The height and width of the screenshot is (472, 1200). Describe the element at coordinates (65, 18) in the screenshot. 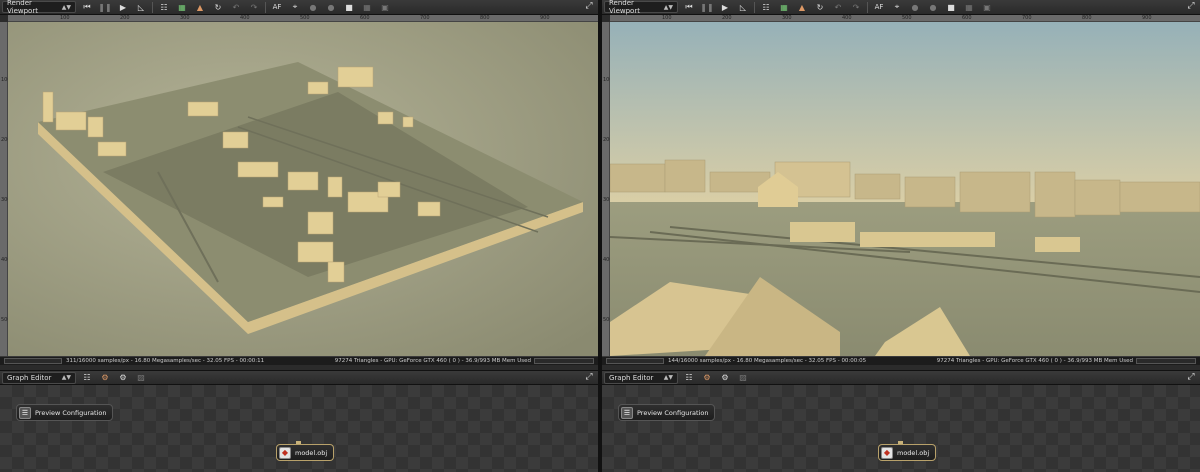

I see `ruler-tick: 100` at that location.